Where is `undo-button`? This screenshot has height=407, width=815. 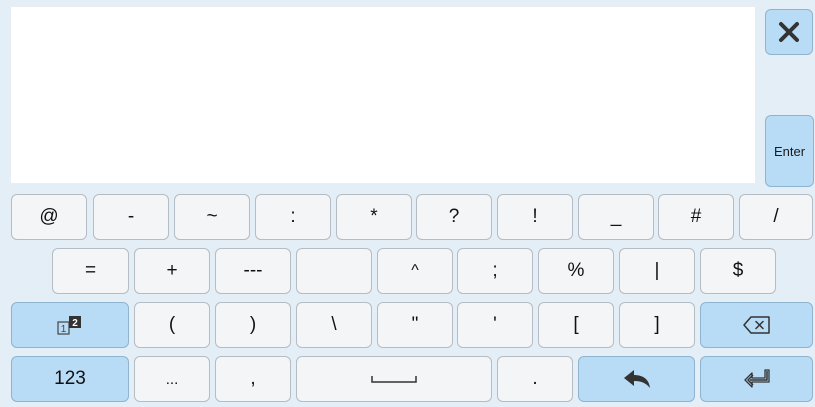
undo-button is located at coordinates (636, 379).